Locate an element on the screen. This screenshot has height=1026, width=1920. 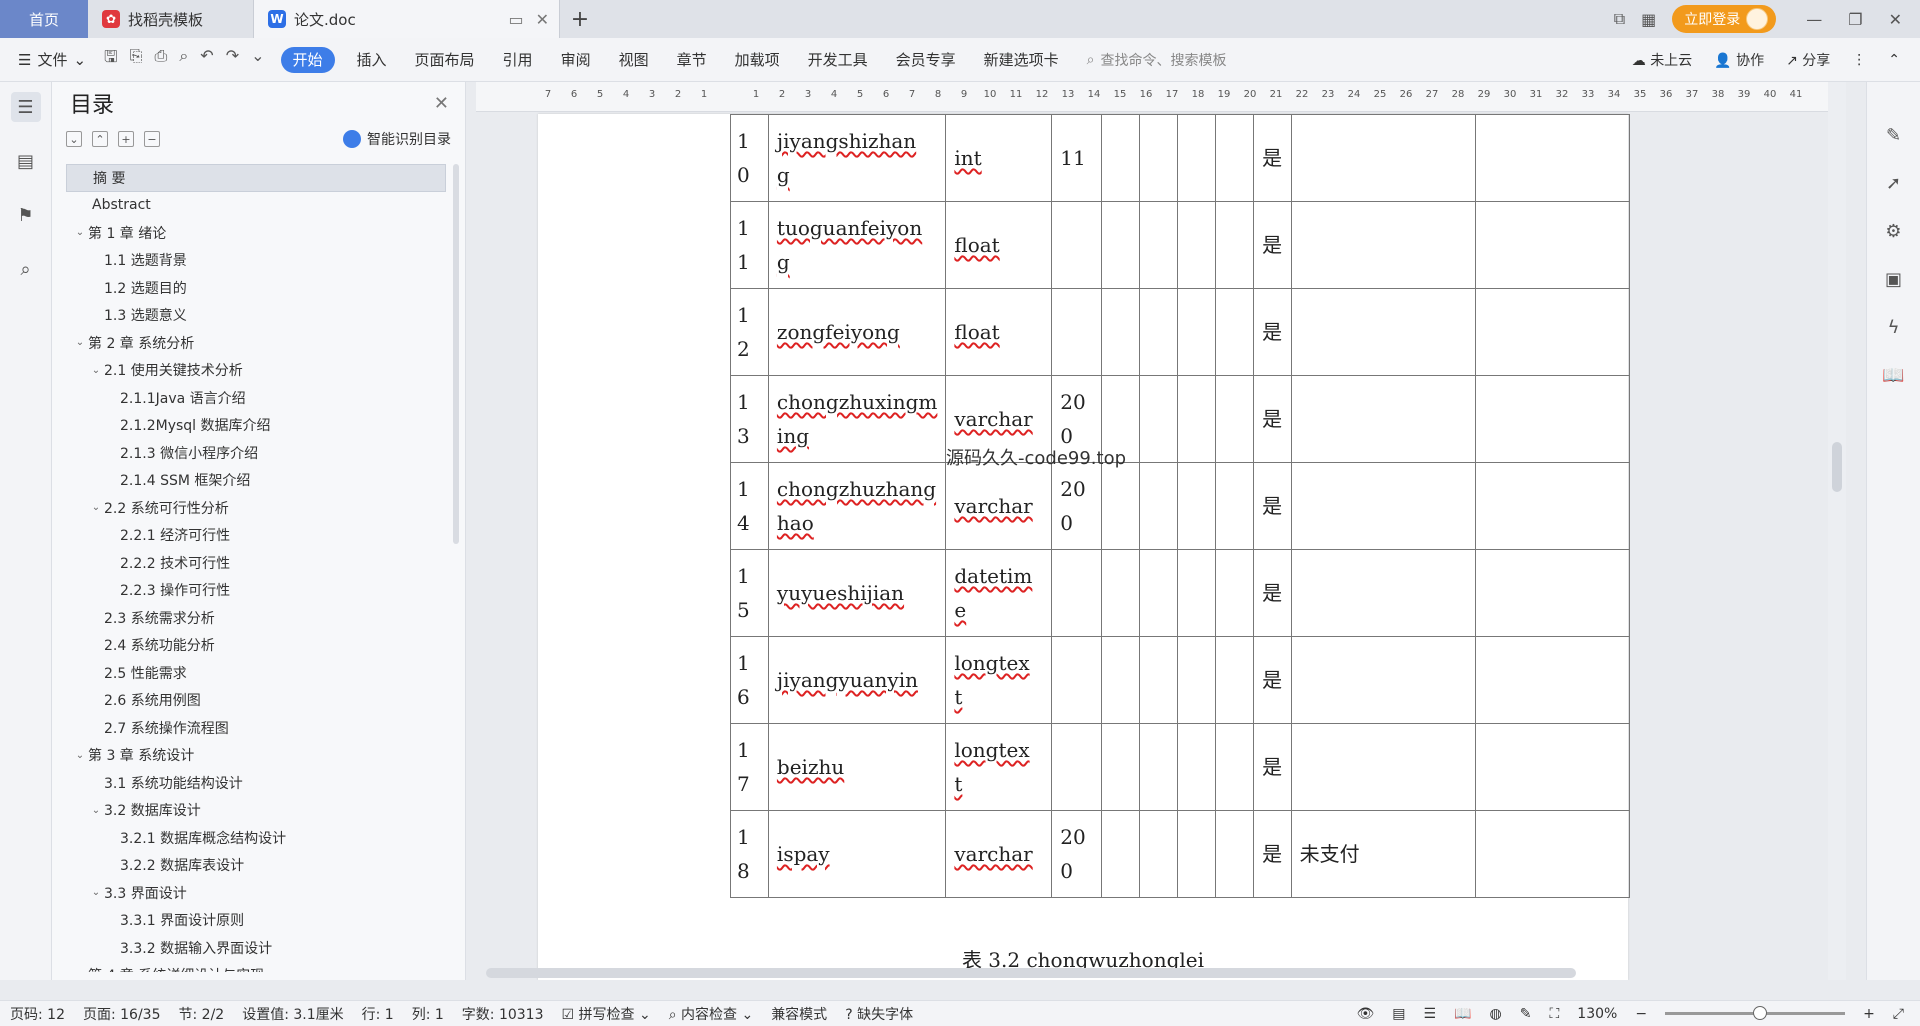
status-pages: 页面: 16/35 is located at coordinates (122, 1014).